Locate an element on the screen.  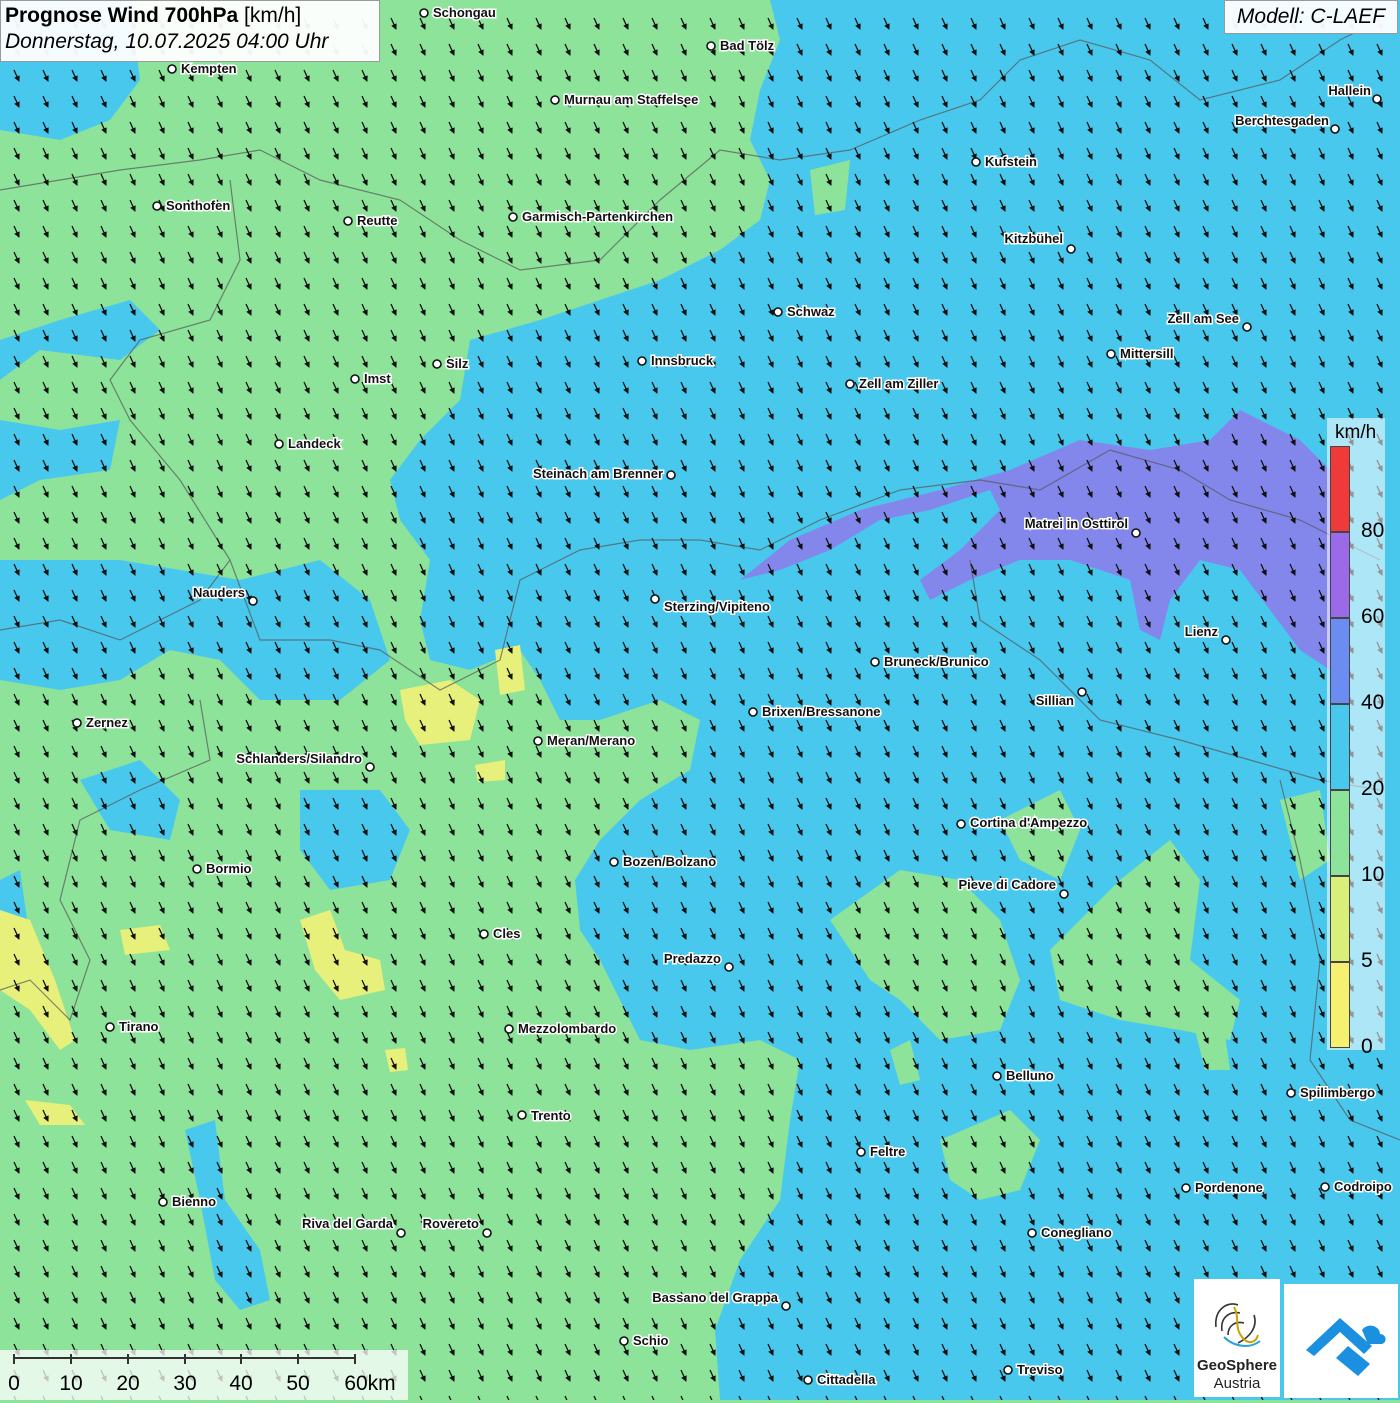
city-label: Cortina d'Ampezzo is located at coordinates (1028, 822).